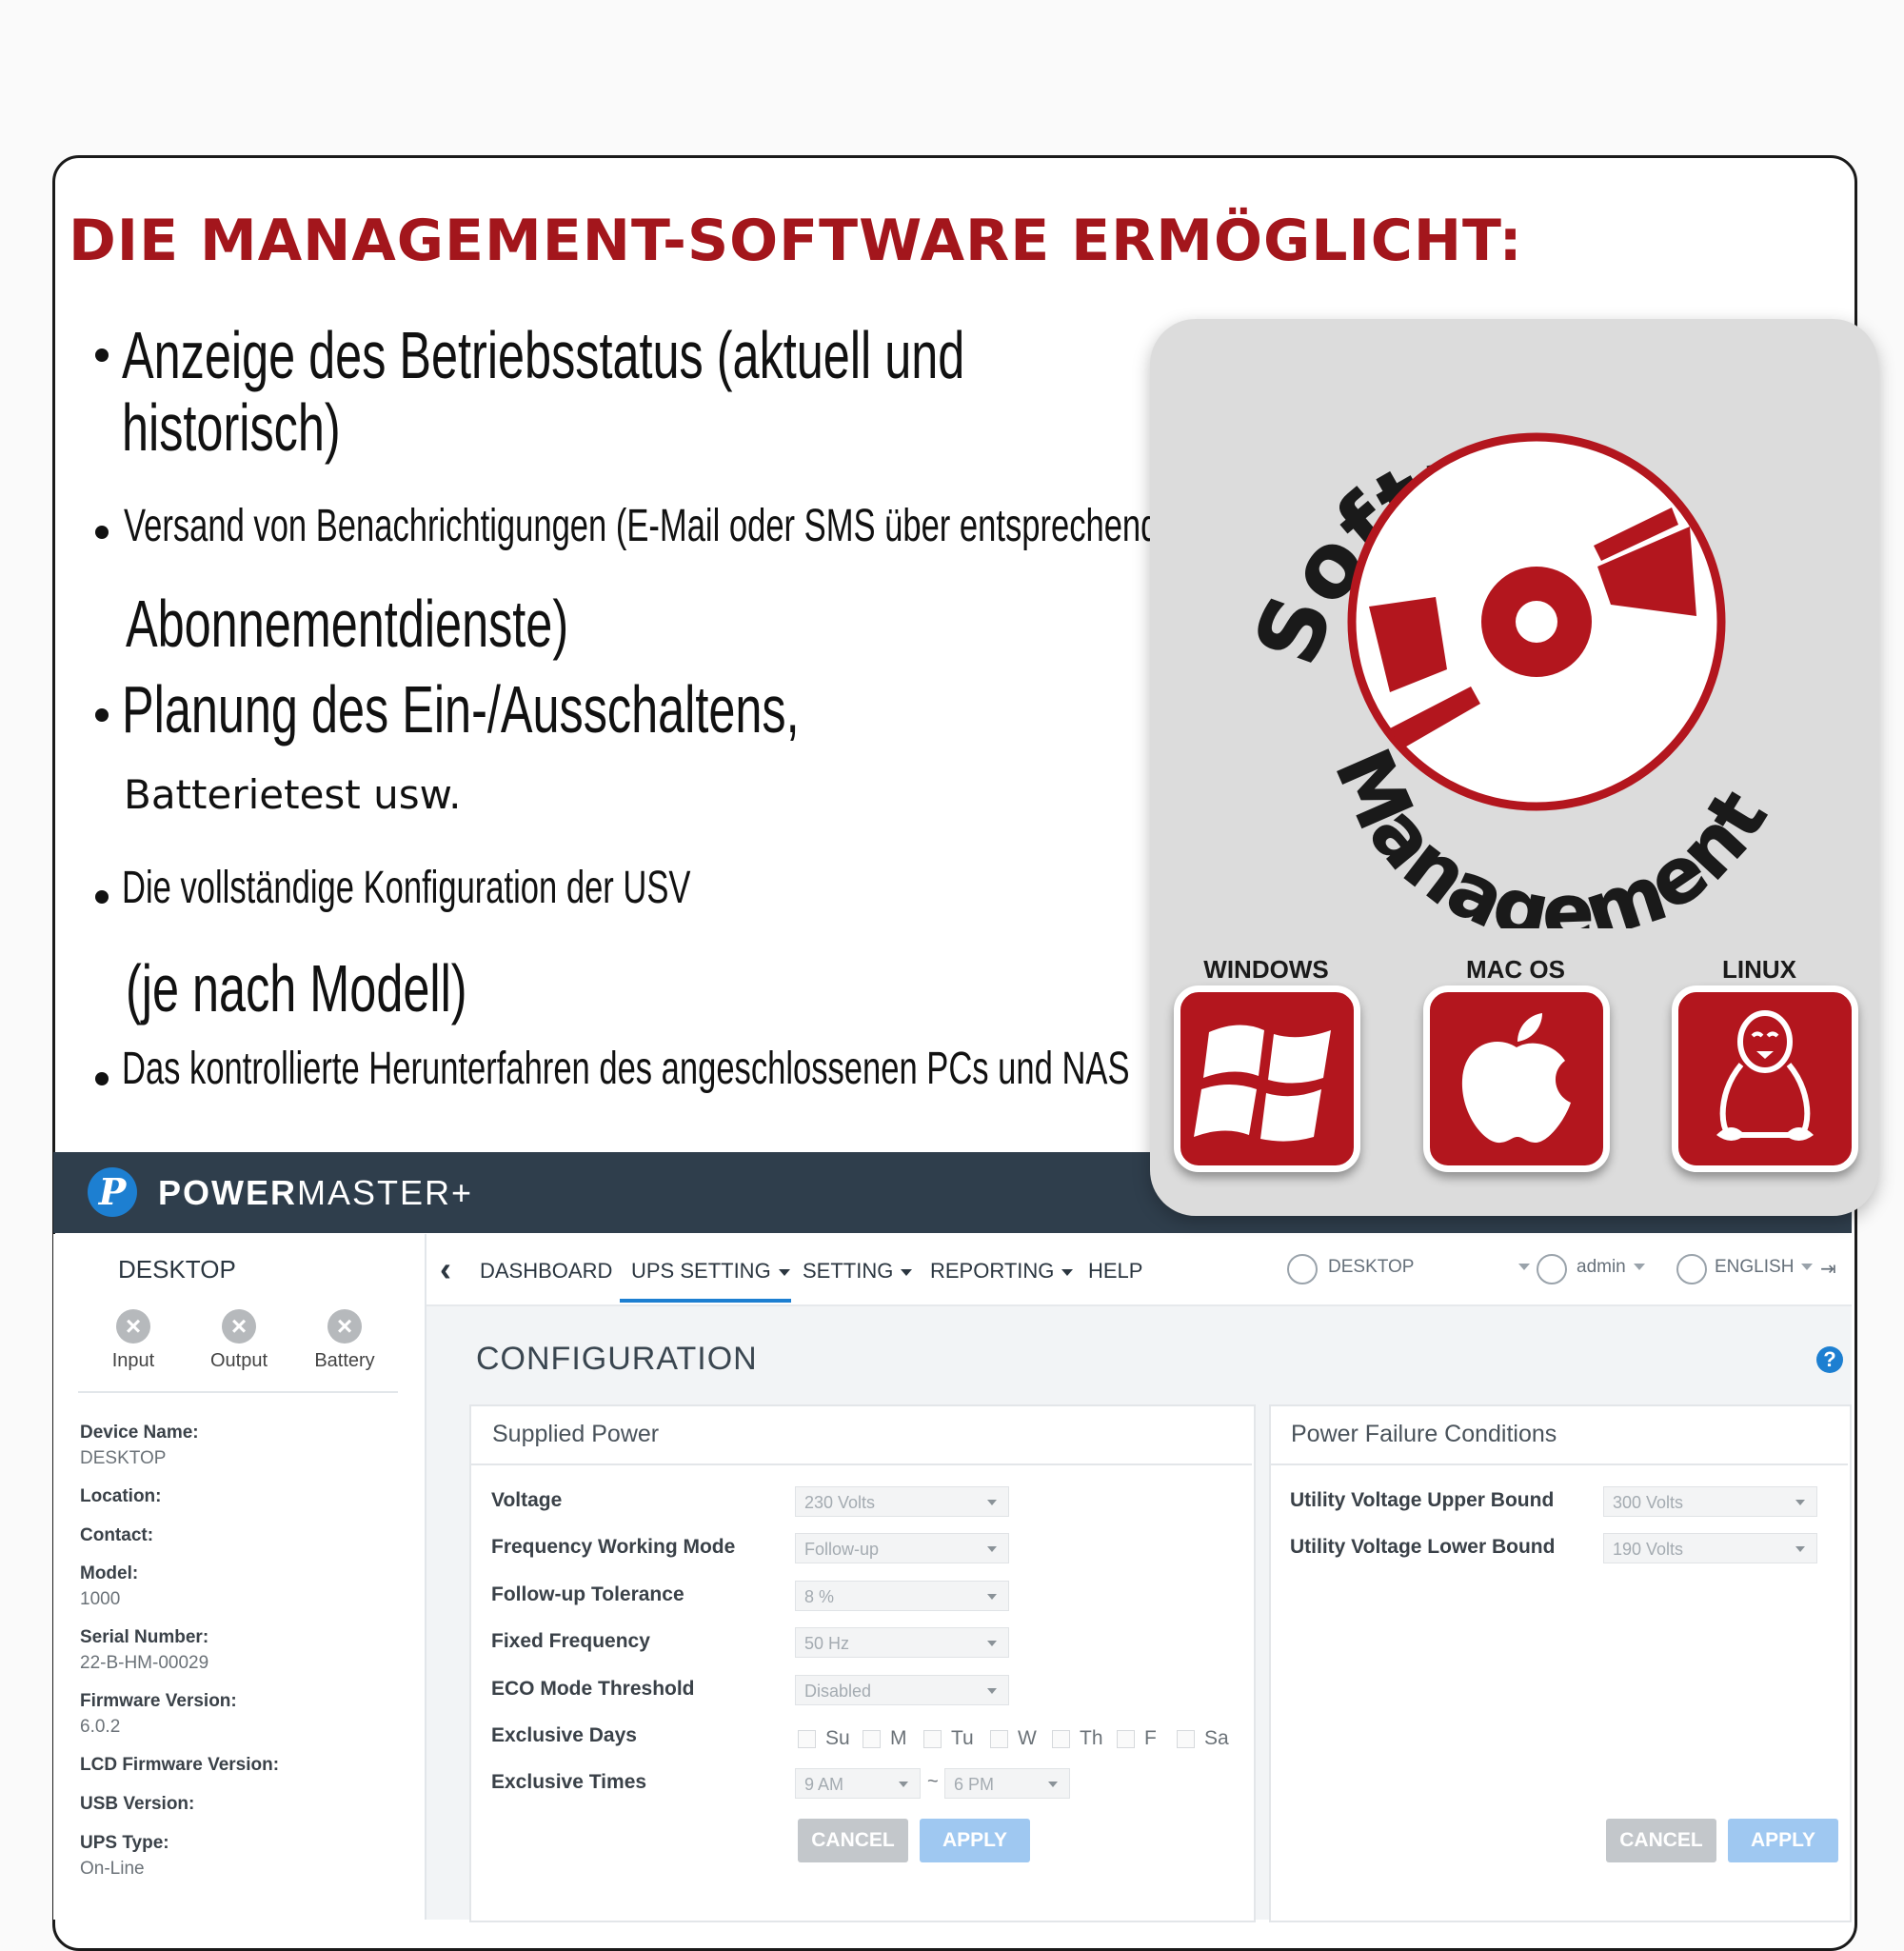  I want to click on day-checkbox-sa: Sa, so click(1203, 1739).